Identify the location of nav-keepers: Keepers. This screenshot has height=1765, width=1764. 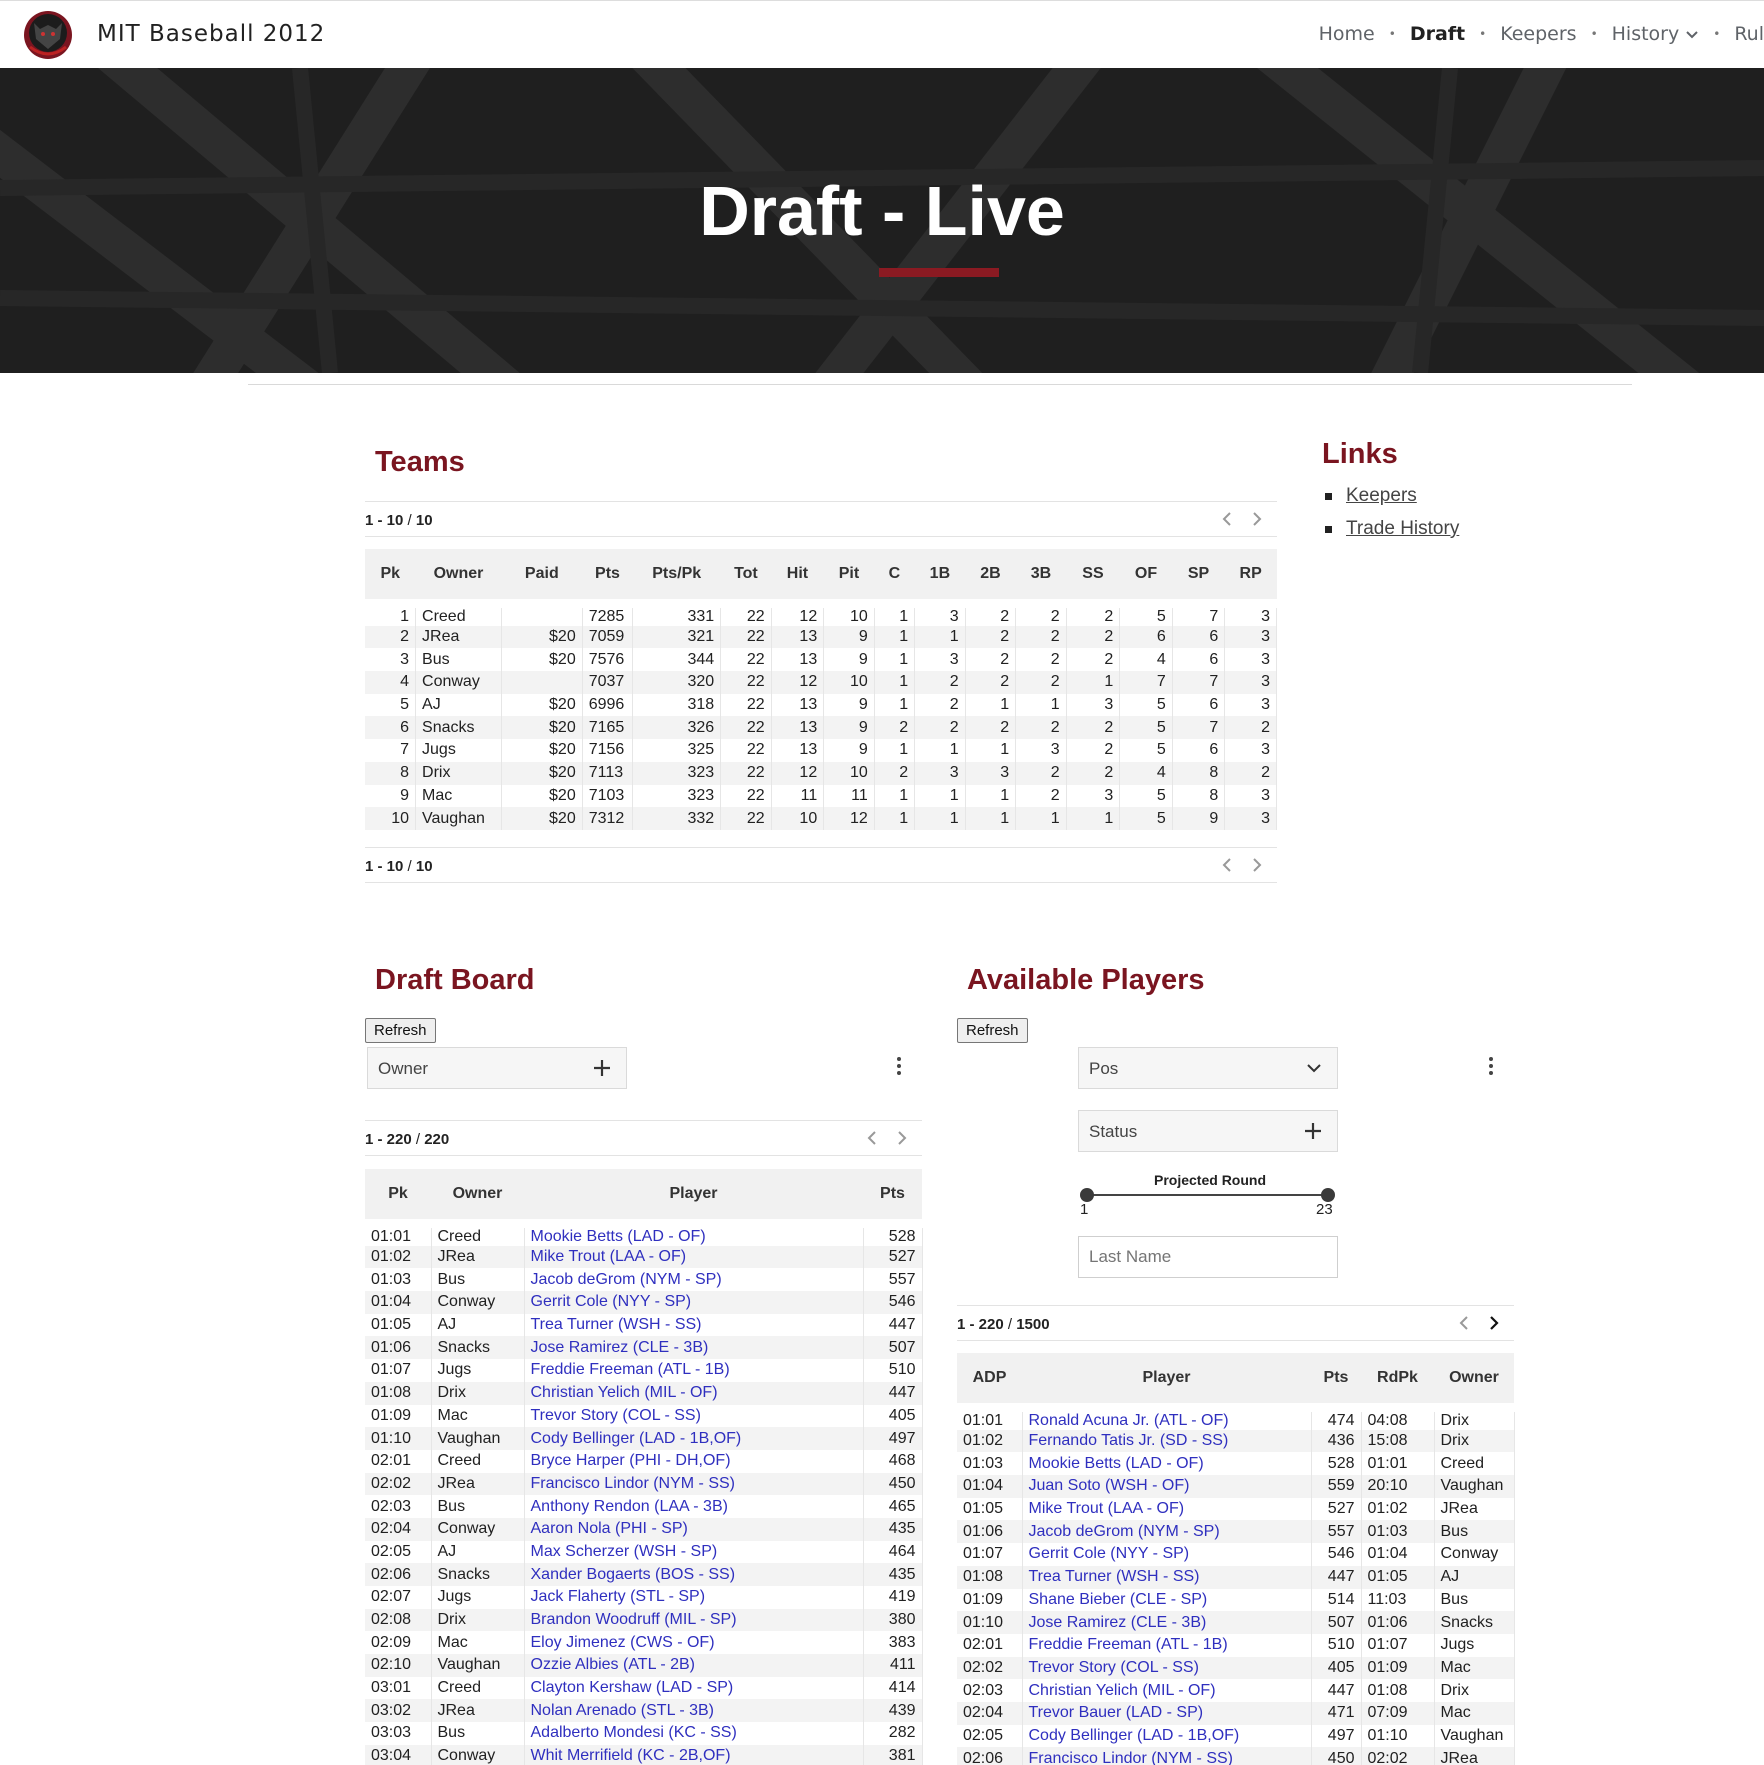
(1538, 34).